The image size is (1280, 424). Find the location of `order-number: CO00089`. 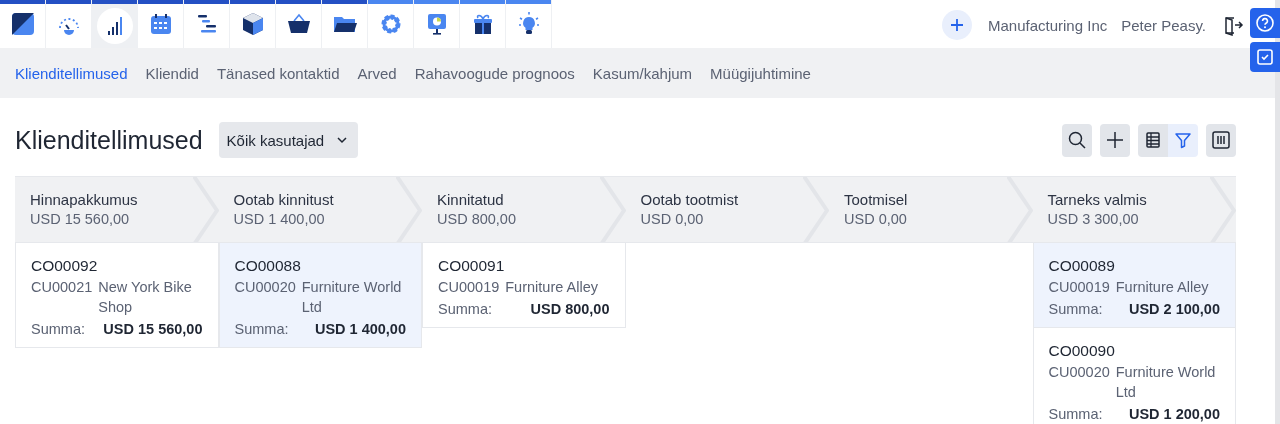

order-number: CO00089 is located at coordinates (1082, 266).